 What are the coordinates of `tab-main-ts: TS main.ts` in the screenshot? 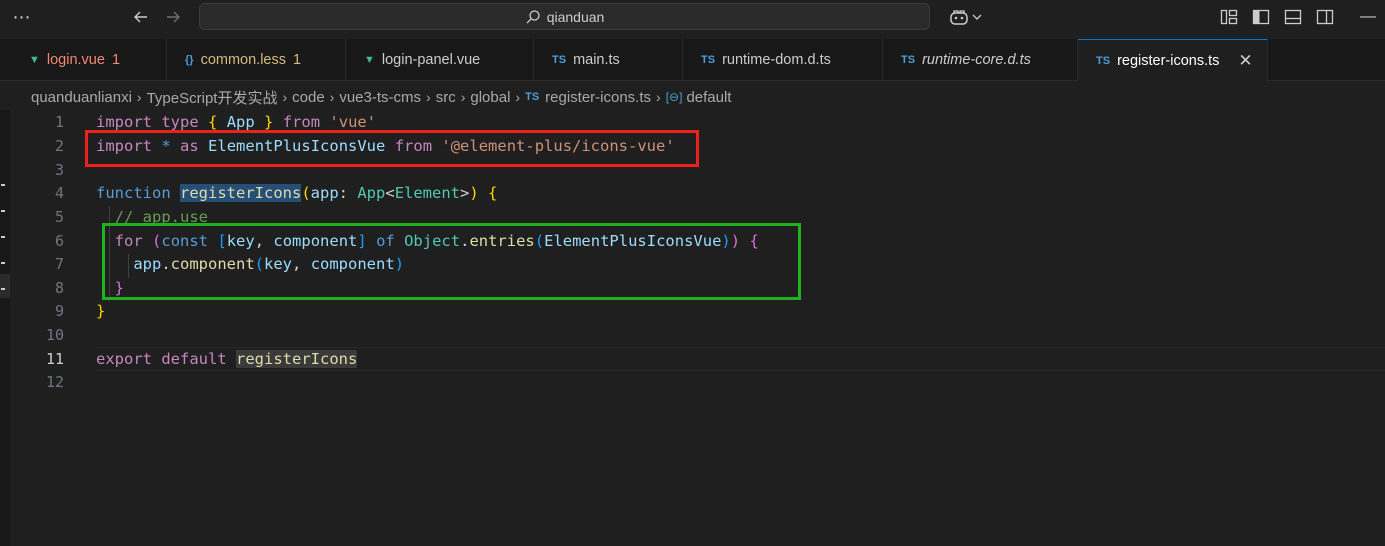 It's located at (608, 60).